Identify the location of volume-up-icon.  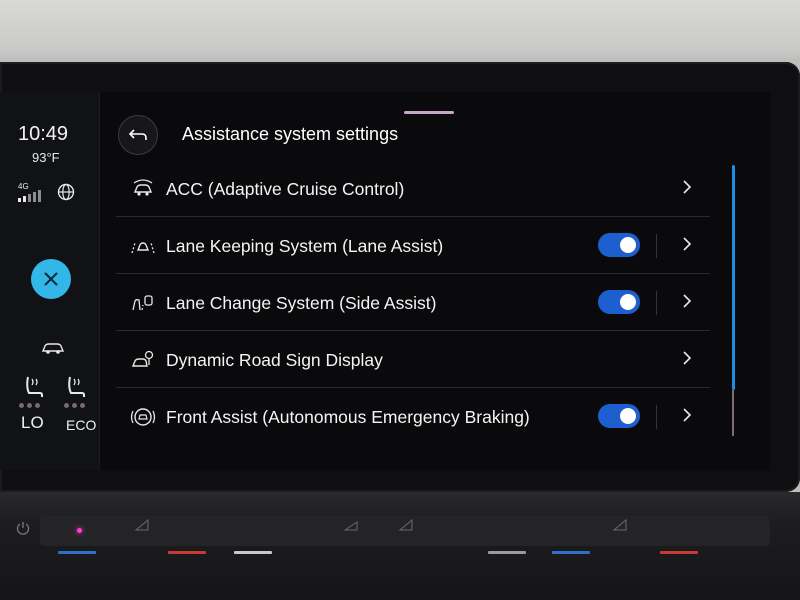
(406, 525).